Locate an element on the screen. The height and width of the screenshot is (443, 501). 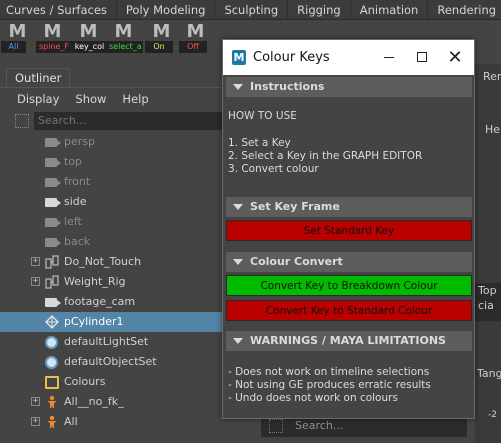
list-item-top: top is located at coordinates (127, 162).